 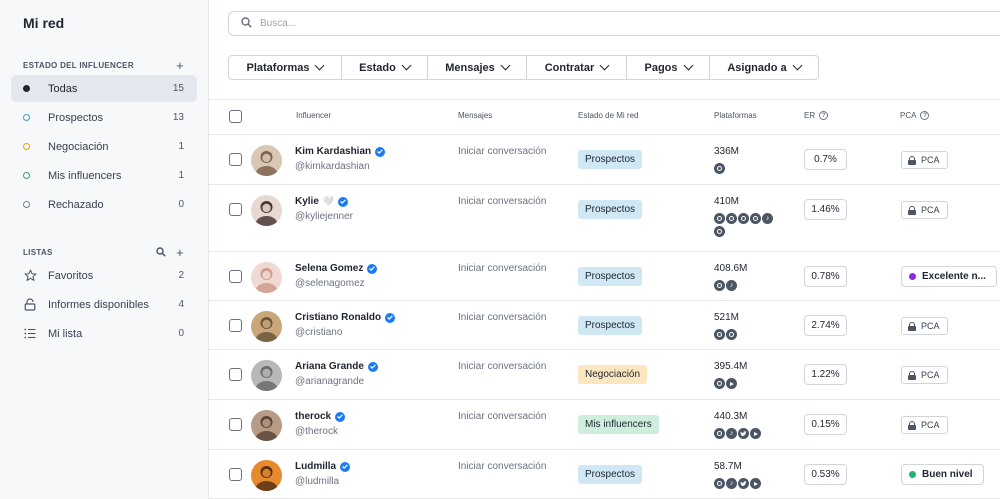 I want to click on influencer-name: Selena Gomez, so click(x=336, y=268).